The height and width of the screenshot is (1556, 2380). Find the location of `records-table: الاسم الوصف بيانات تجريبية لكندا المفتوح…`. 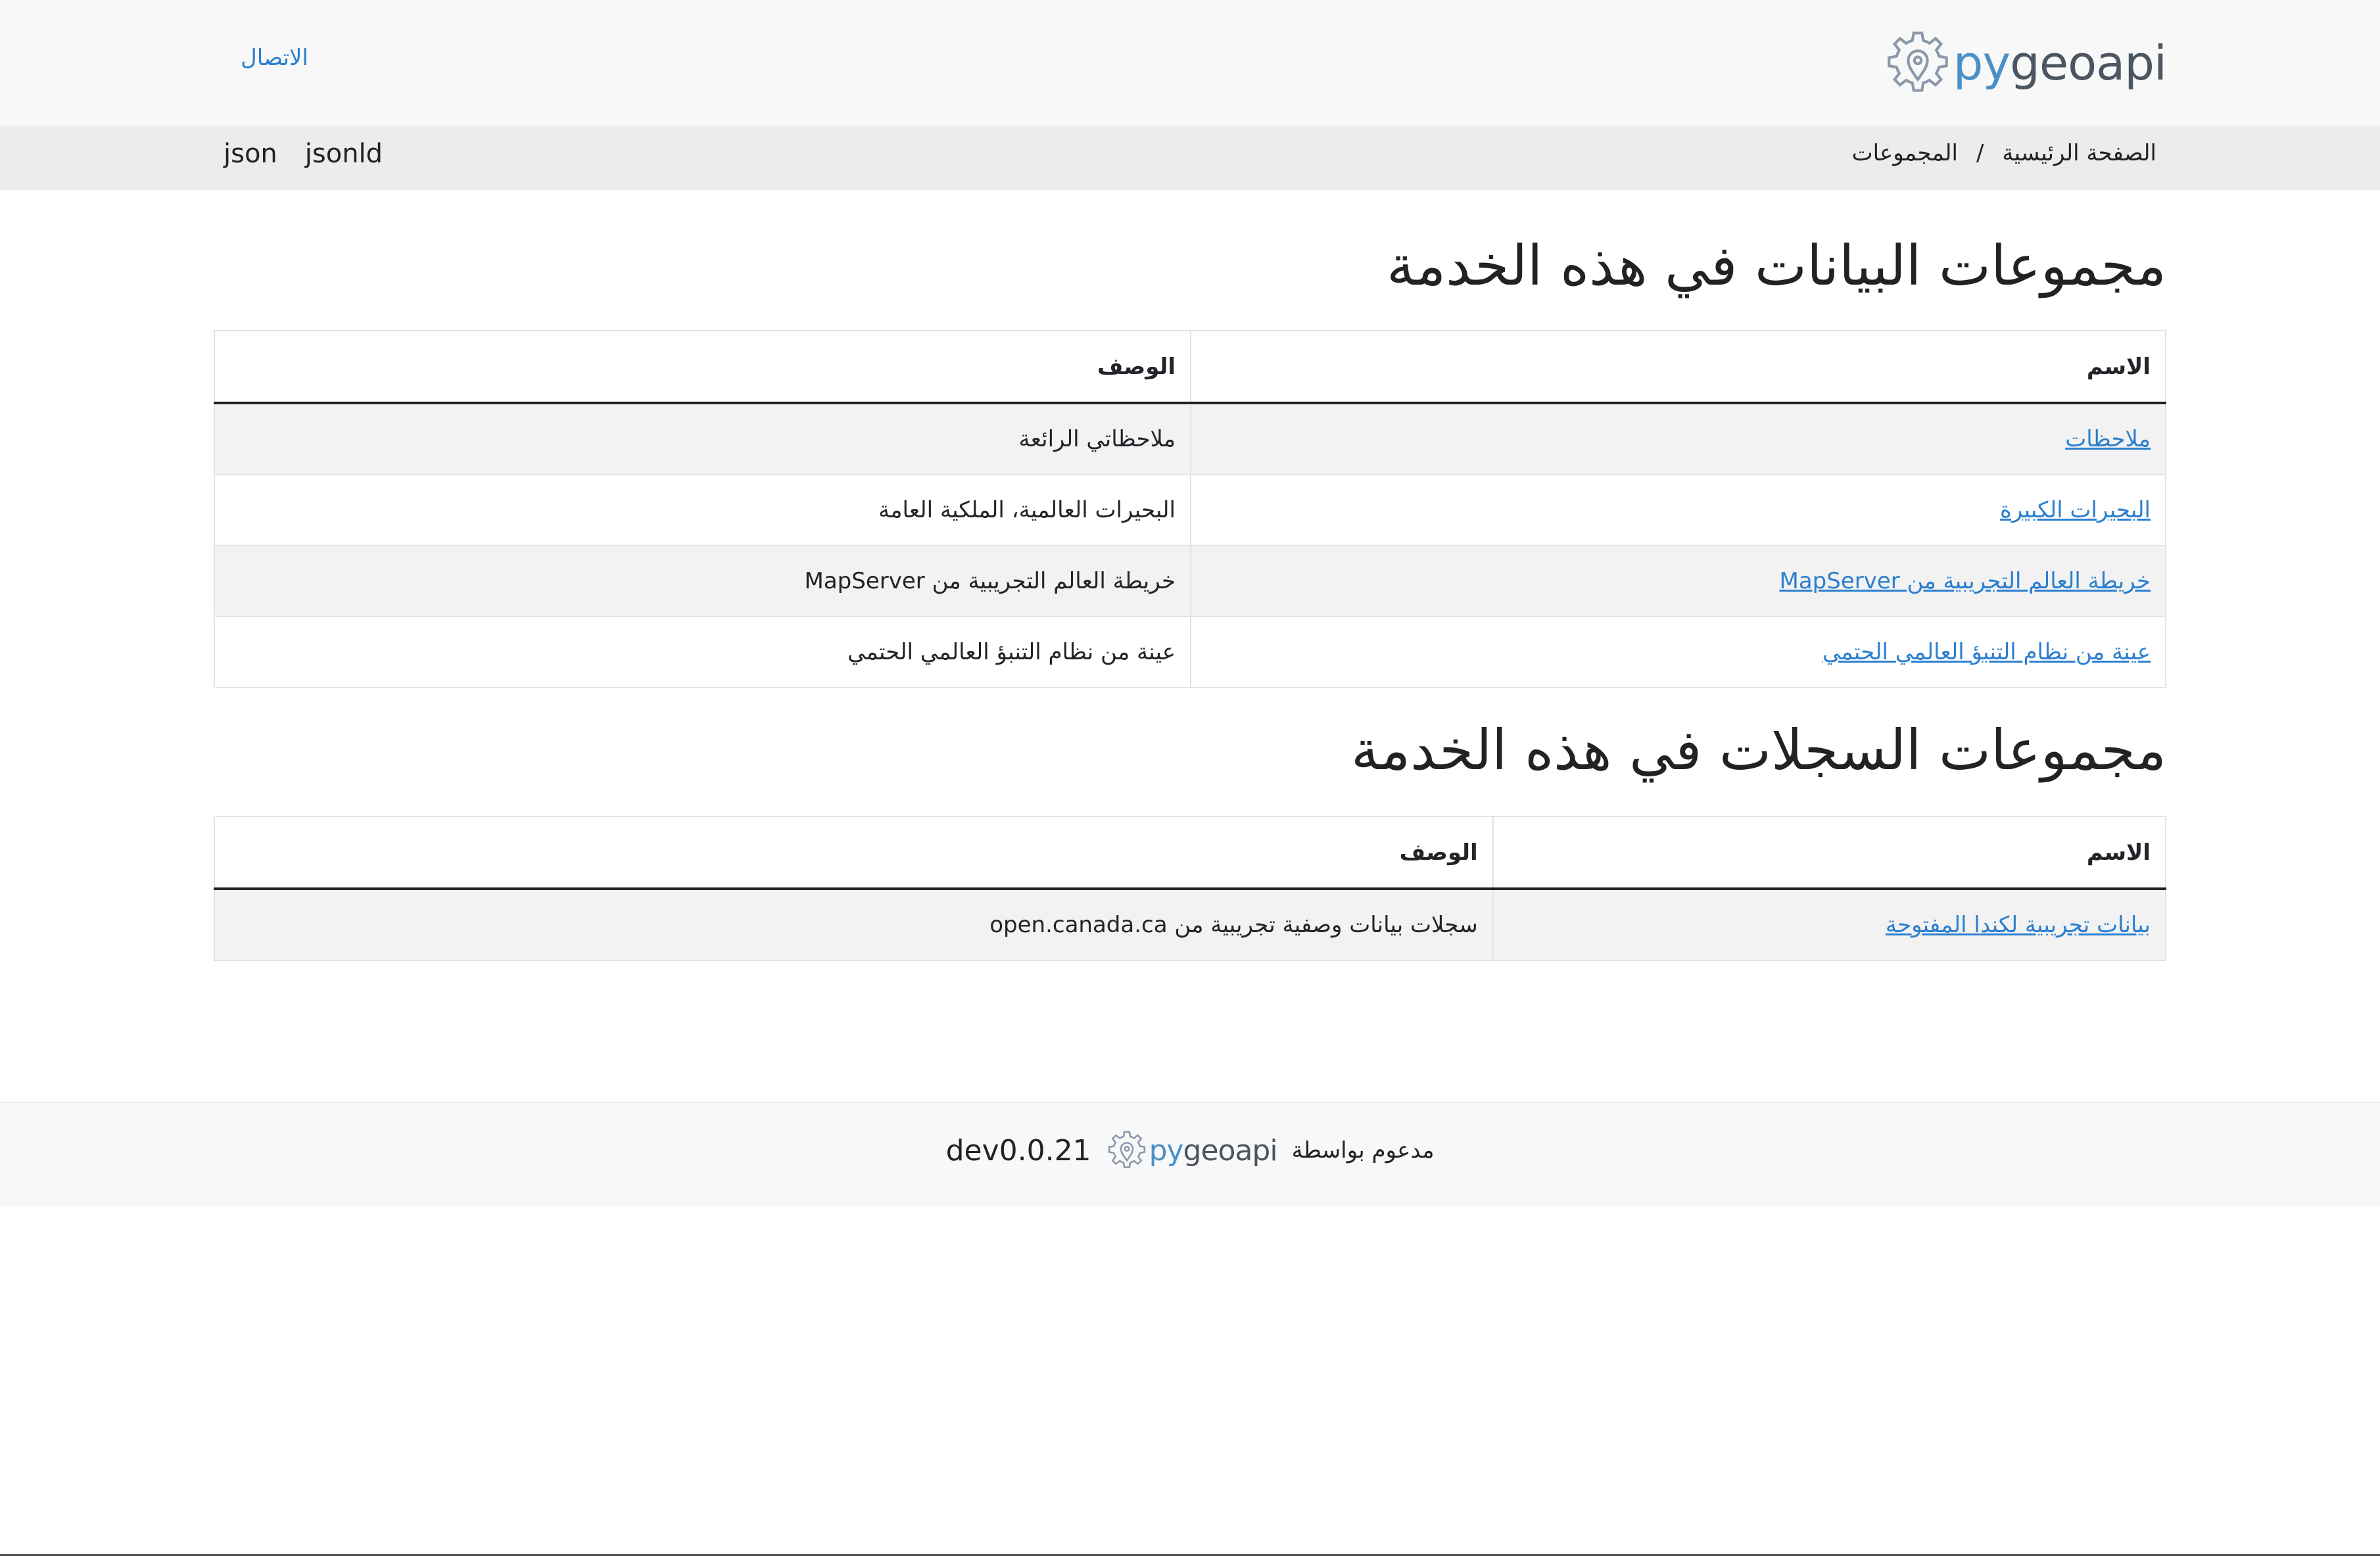

records-table: الاسم الوصف بيانات تجريبية لكندا المفتوح… is located at coordinates (1190, 889).